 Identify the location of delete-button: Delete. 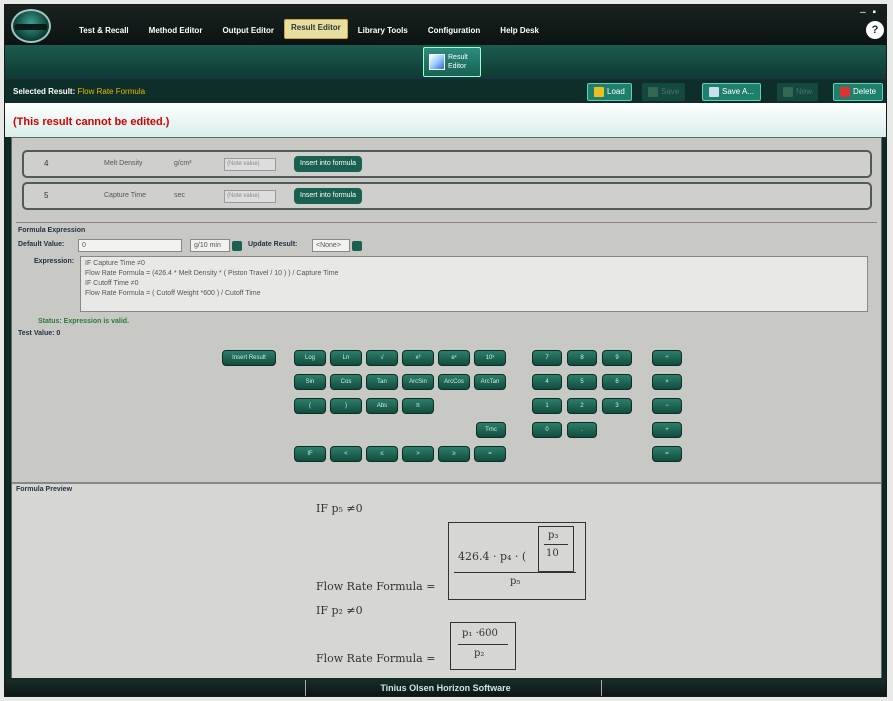
(858, 92).